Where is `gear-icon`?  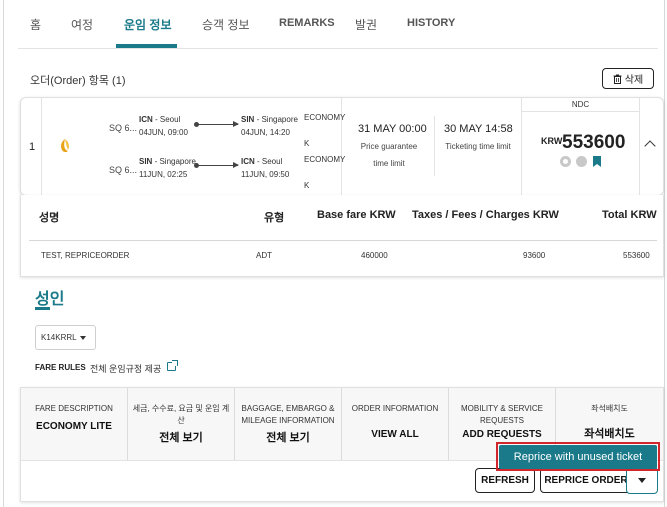 gear-icon is located at coordinates (565, 161).